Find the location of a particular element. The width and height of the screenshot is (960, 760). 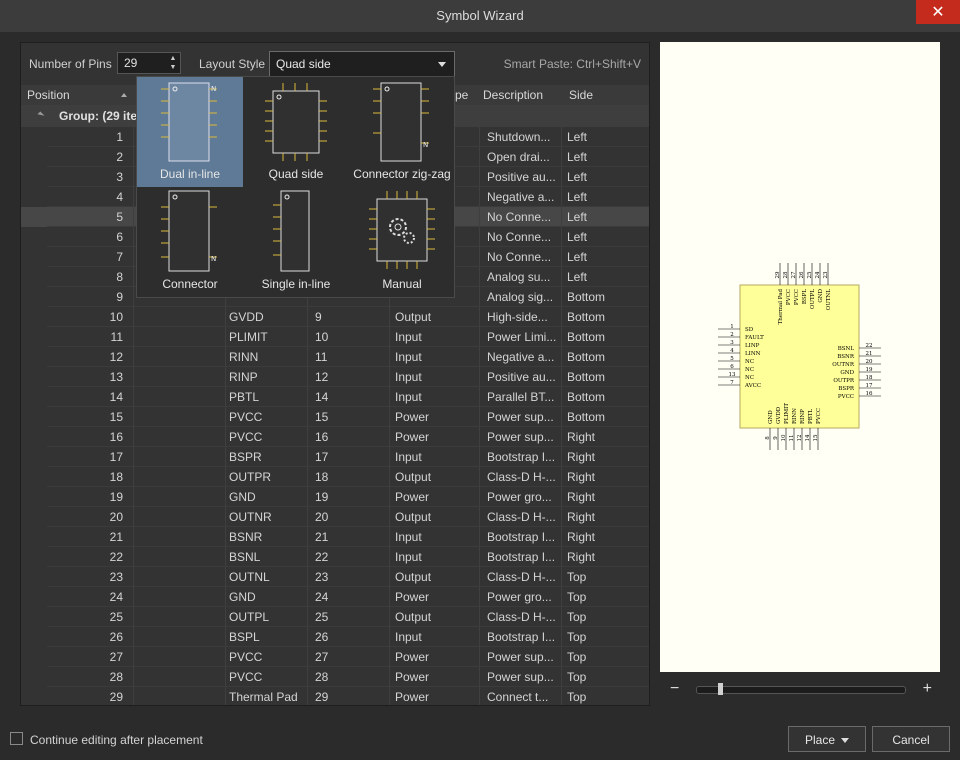

close-button: ✕ is located at coordinates (938, 12).